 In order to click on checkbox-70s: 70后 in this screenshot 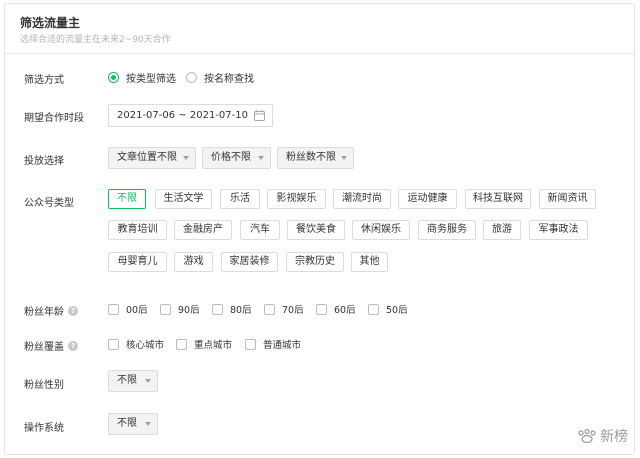, I will do `click(284, 309)`.